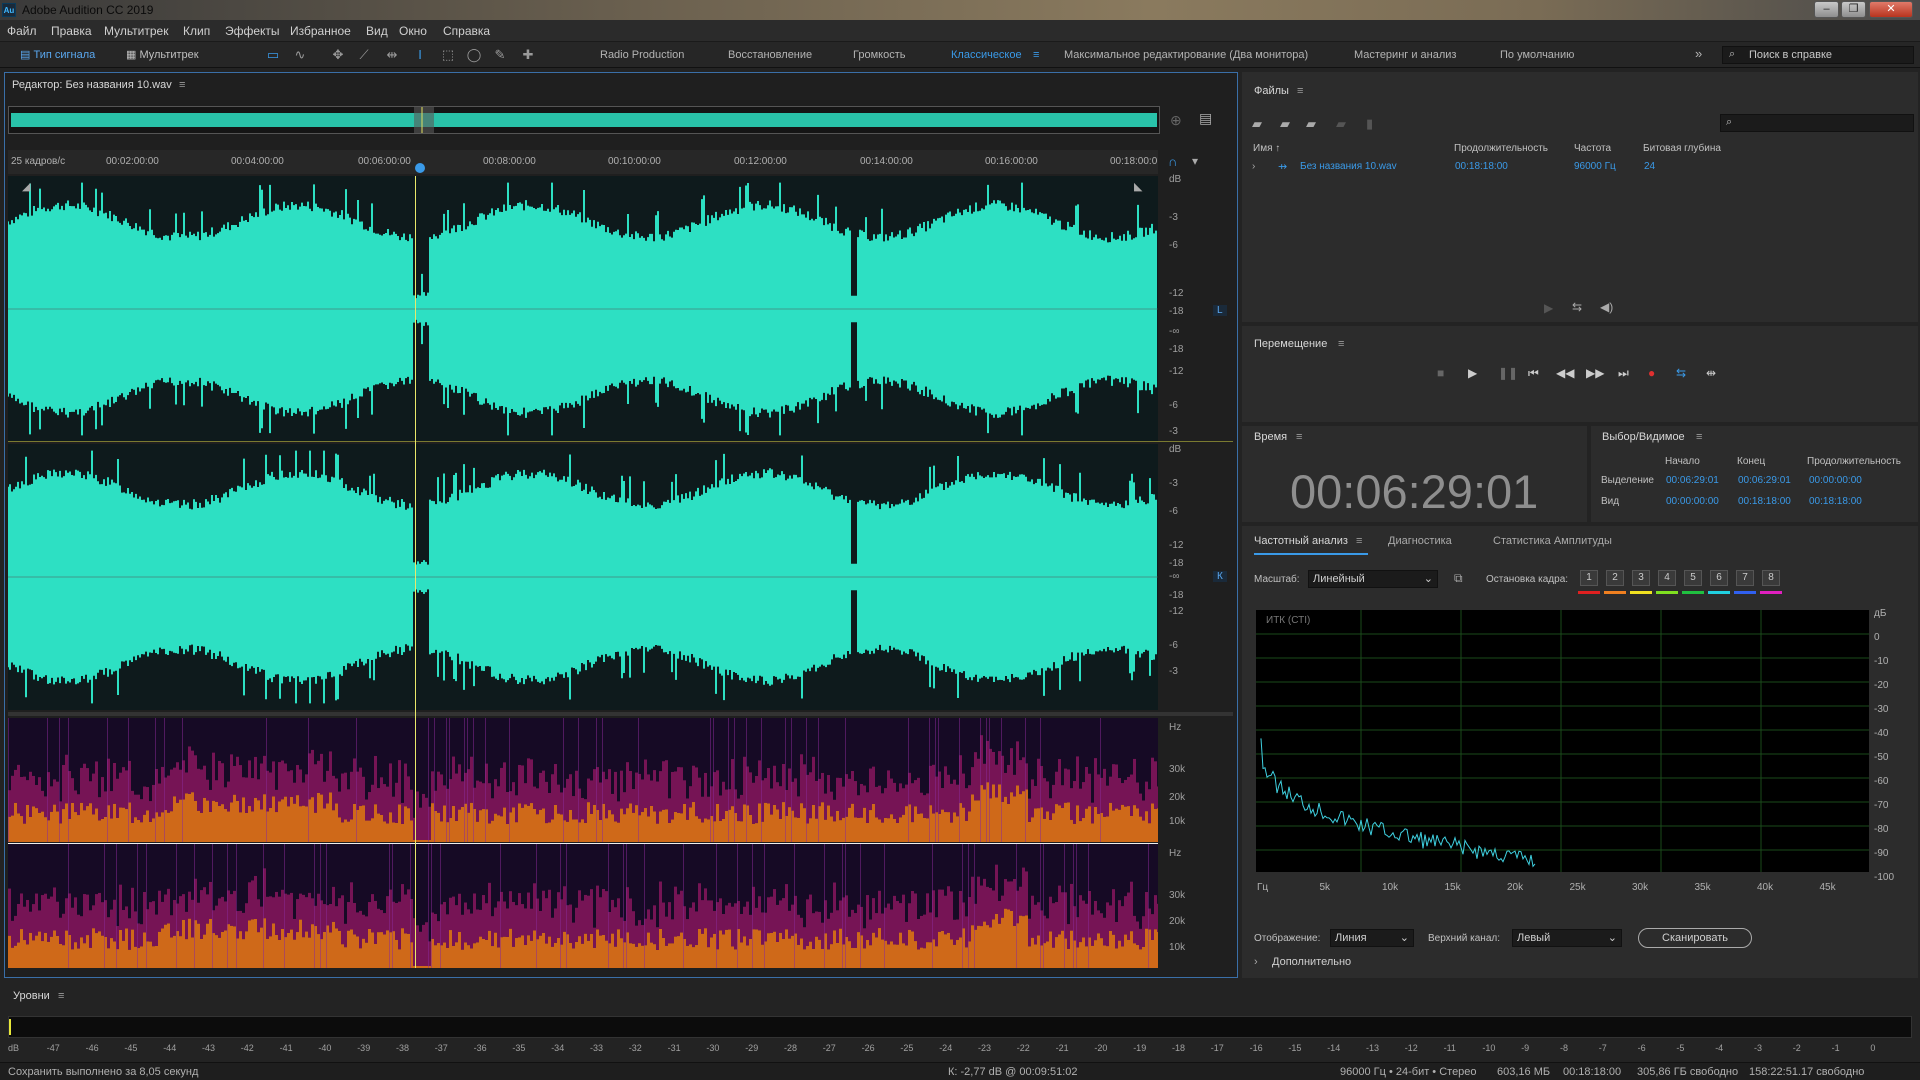 This screenshot has width=1920, height=1080. What do you see at coordinates (196, 31) in the screenshot?
I see `menu-clip: Клип` at bounding box center [196, 31].